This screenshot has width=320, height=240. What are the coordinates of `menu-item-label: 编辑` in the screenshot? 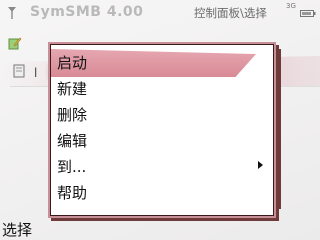 It's located at (72, 141).